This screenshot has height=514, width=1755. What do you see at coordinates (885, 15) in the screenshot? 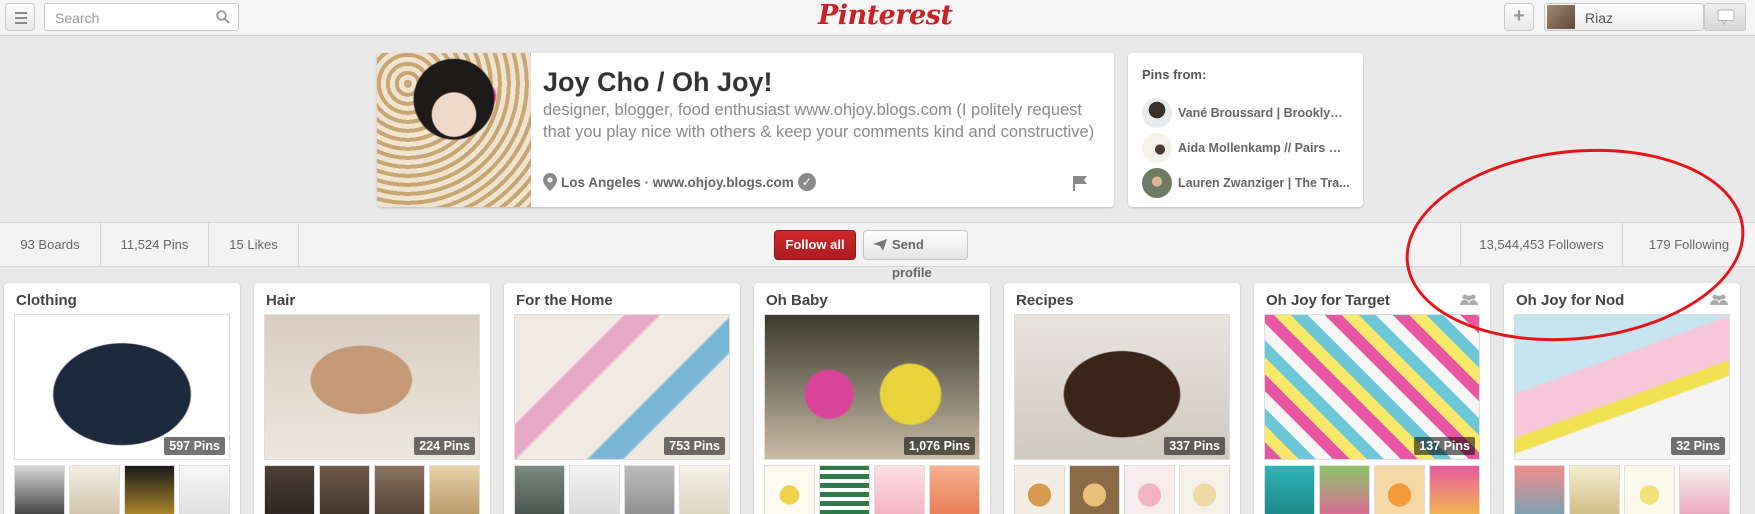
I see `pinterest-logo: Pinterest` at bounding box center [885, 15].